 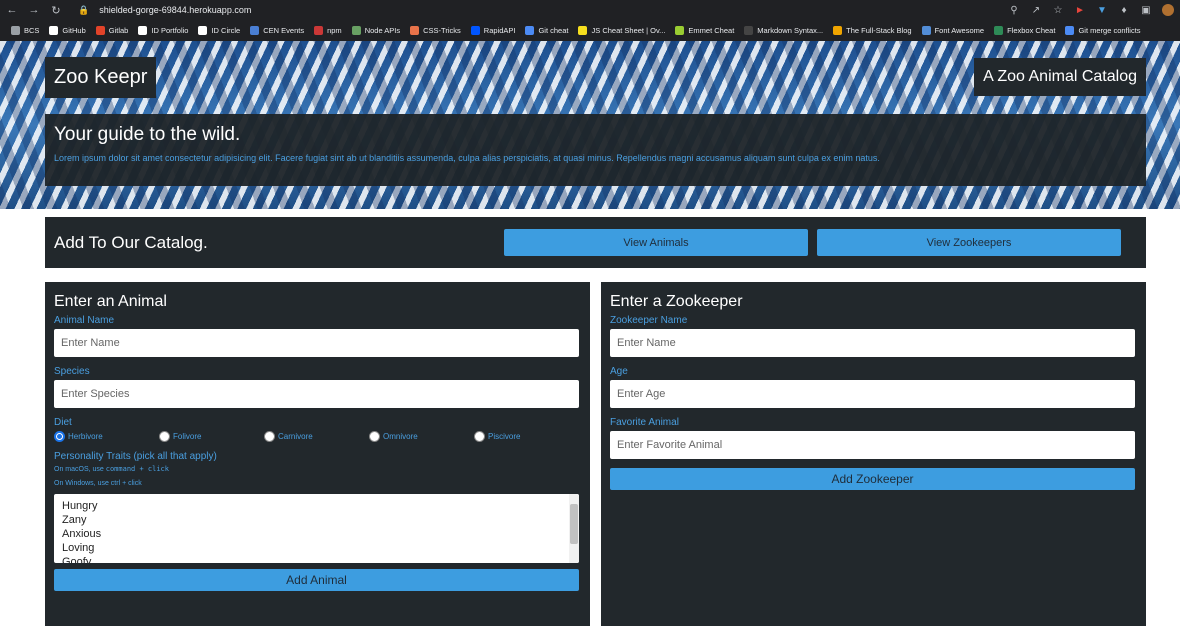 I want to click on bookmark-item: GitHub, so click(x=67, y=30).